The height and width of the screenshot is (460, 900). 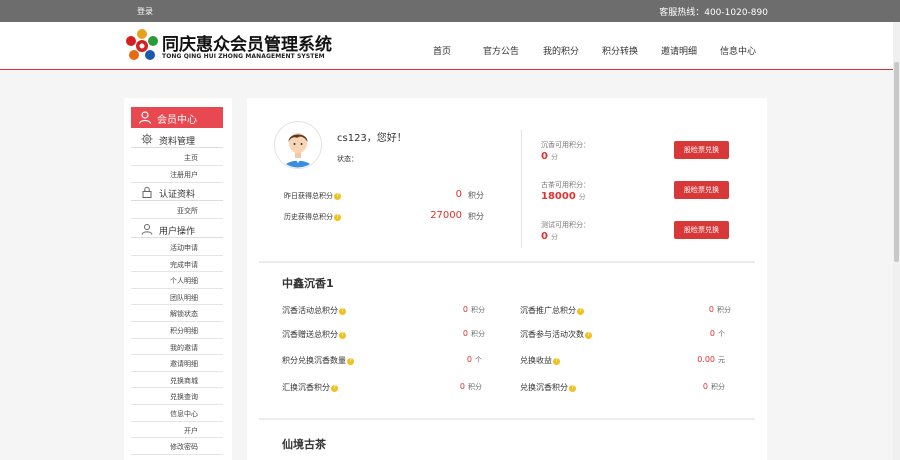 I want to click on hotline-text: 客服热线：400-1020-890, so click(x=713, y=13).